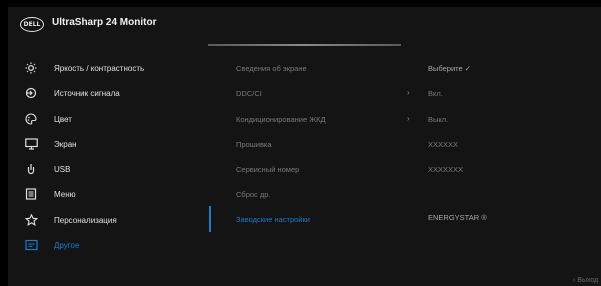  What do you see at coordinates (31, 220) in the screenshot?
I see `star-icon` at bounding box center [31, 220].